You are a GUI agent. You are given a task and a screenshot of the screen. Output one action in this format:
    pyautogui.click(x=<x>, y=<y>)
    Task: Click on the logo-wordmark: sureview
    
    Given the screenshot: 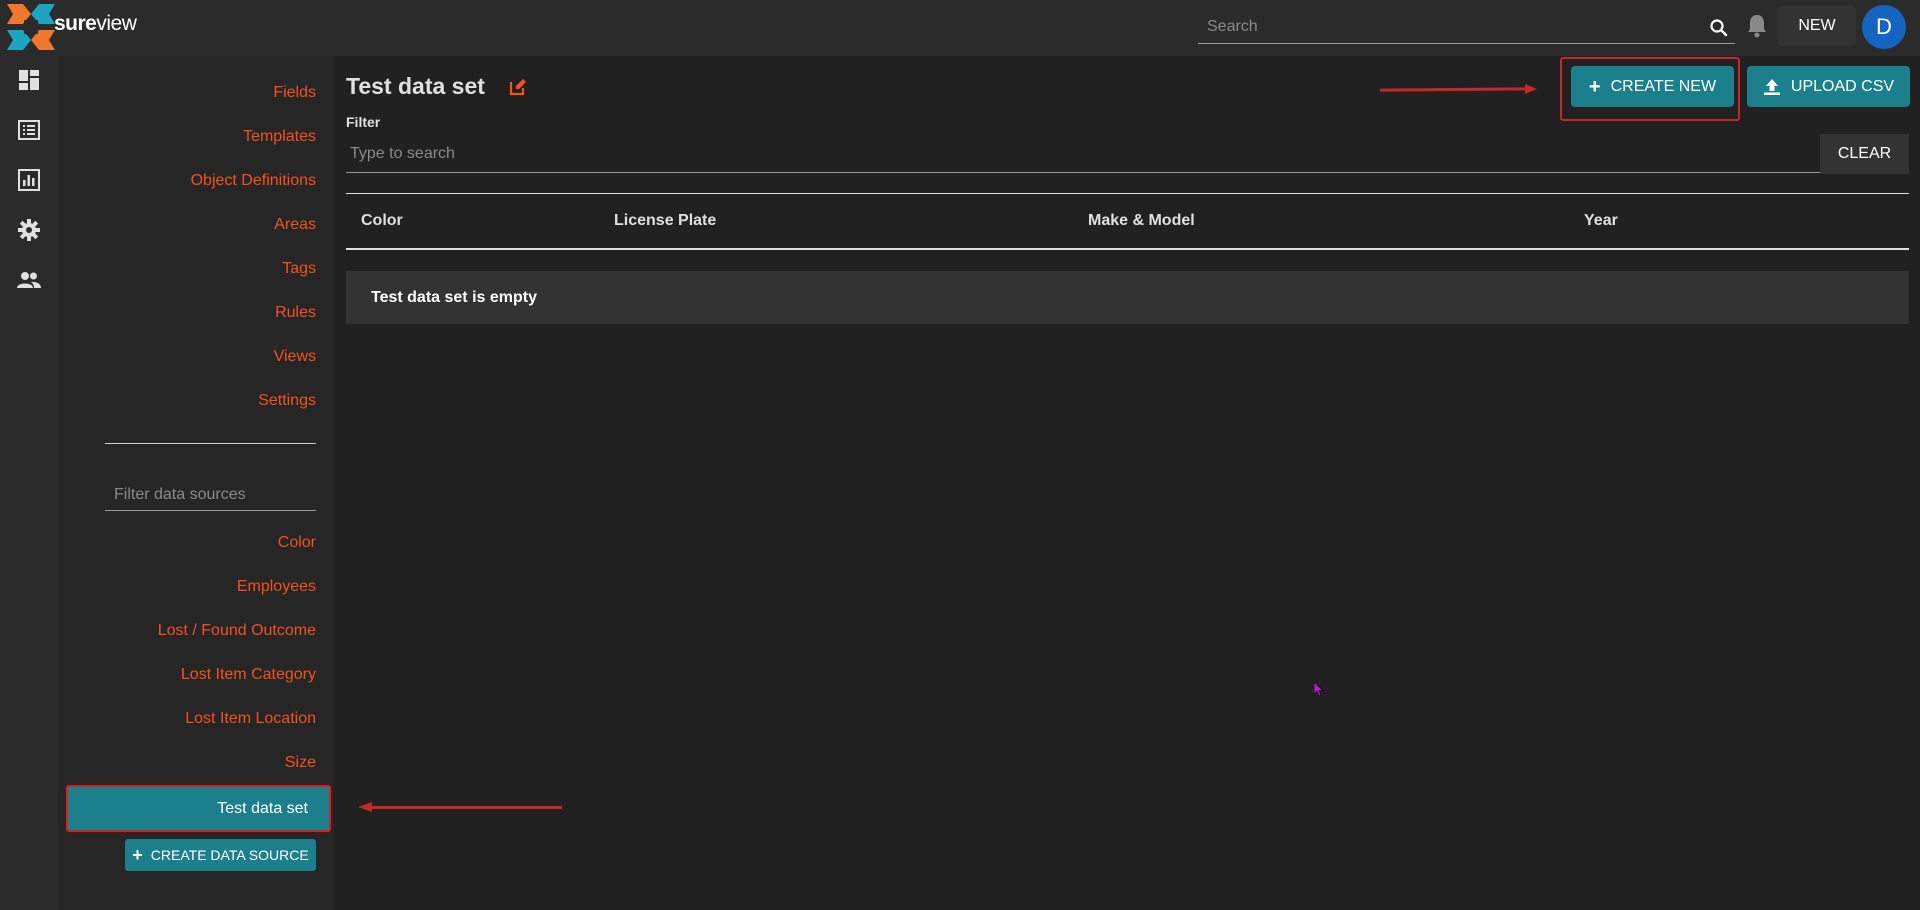 What is the action you would take?
    pyautogui.click(x=95, y=23)
    